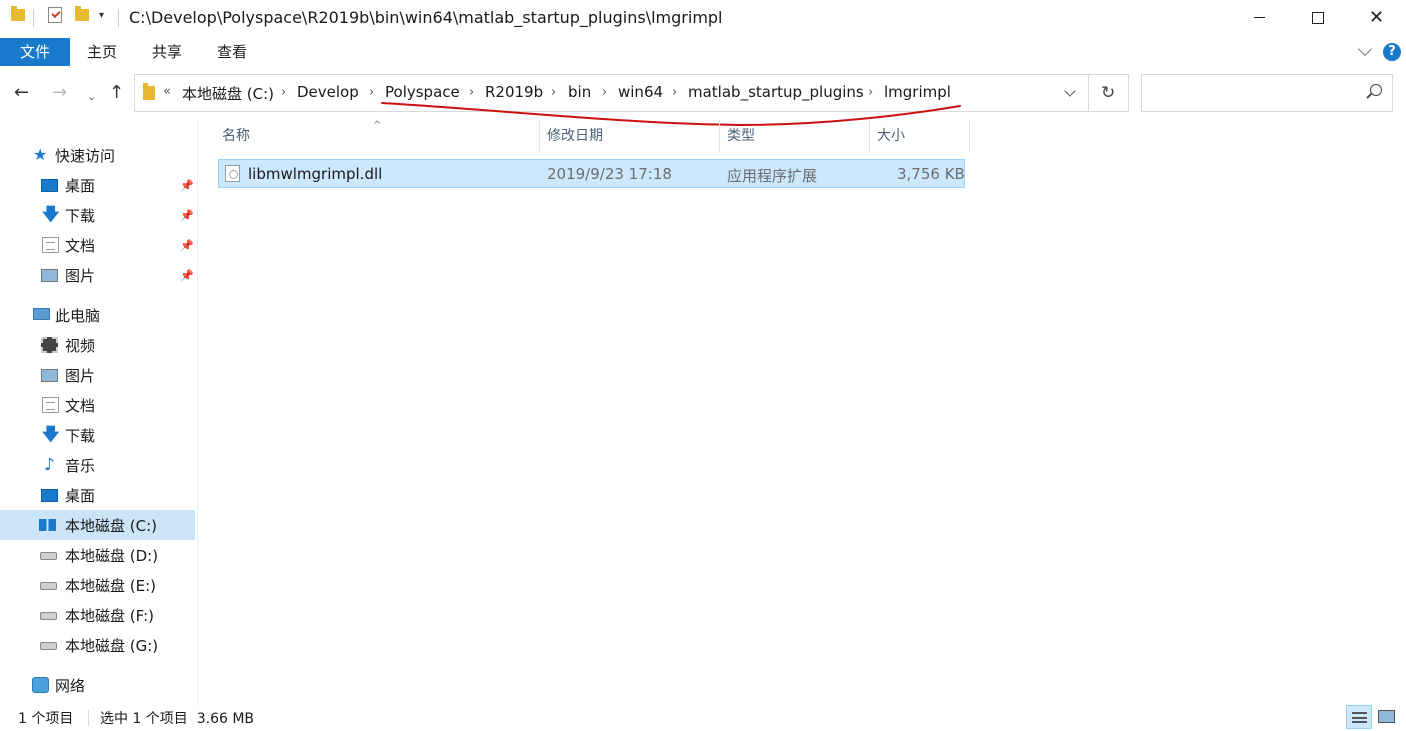 This screenshot has height=731, width=1406. What do you see at coordinates (796, 136) in the screenshot?
I see `column-header-type: 类型` at bounding box center [796, 136].